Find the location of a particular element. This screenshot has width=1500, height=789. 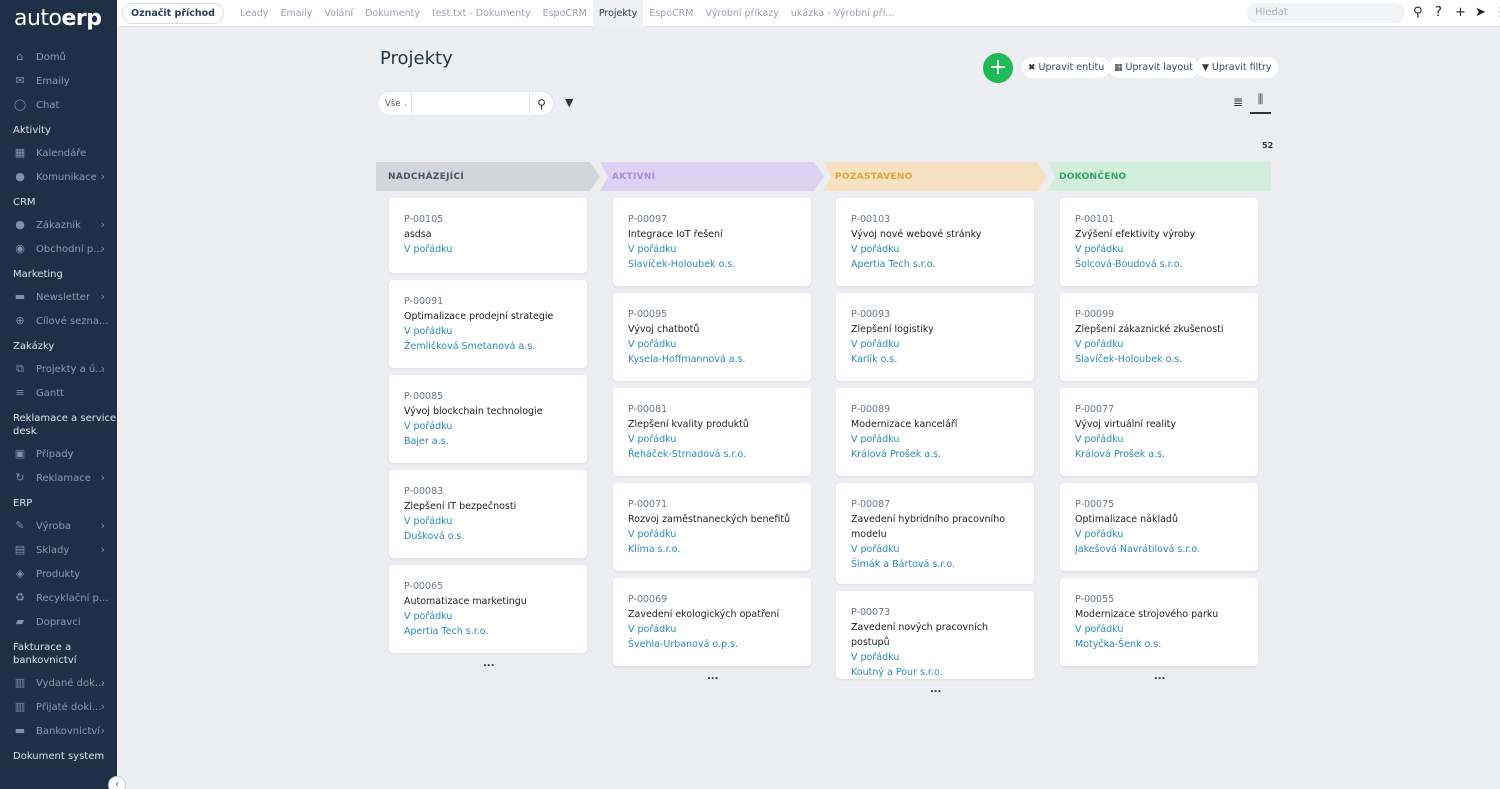

plus-icon: + is located at coordinates (1460, 12).